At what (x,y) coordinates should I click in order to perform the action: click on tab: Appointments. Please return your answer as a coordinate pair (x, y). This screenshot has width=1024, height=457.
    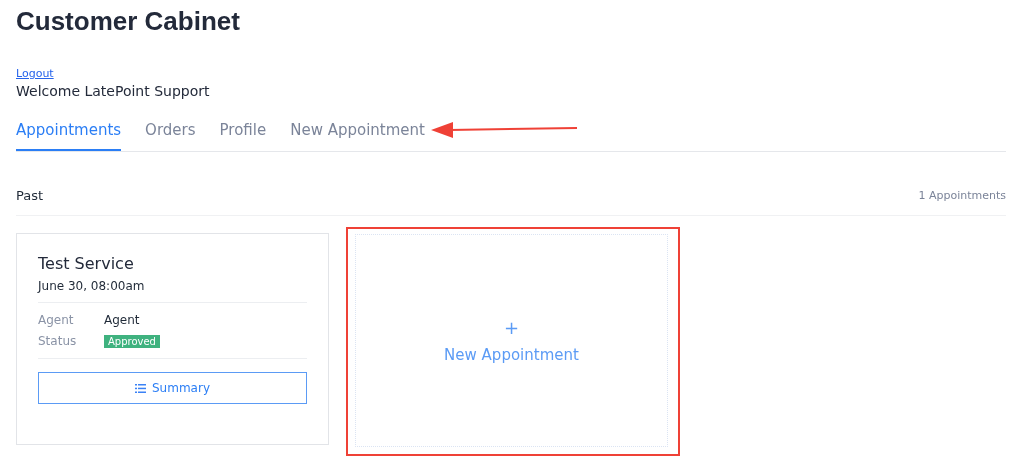
    Looking at the image, I should click on (69, 133).